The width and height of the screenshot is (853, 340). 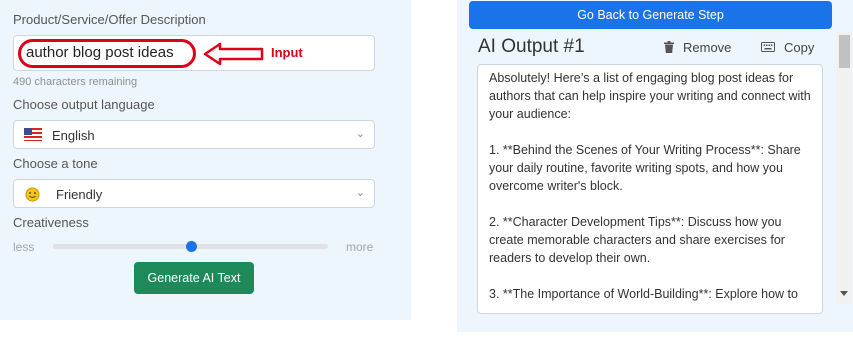 What do you see at coordinates (768, 47) in the screenshot?
I see `keyboard-icon` at bounding box center [768, 47].